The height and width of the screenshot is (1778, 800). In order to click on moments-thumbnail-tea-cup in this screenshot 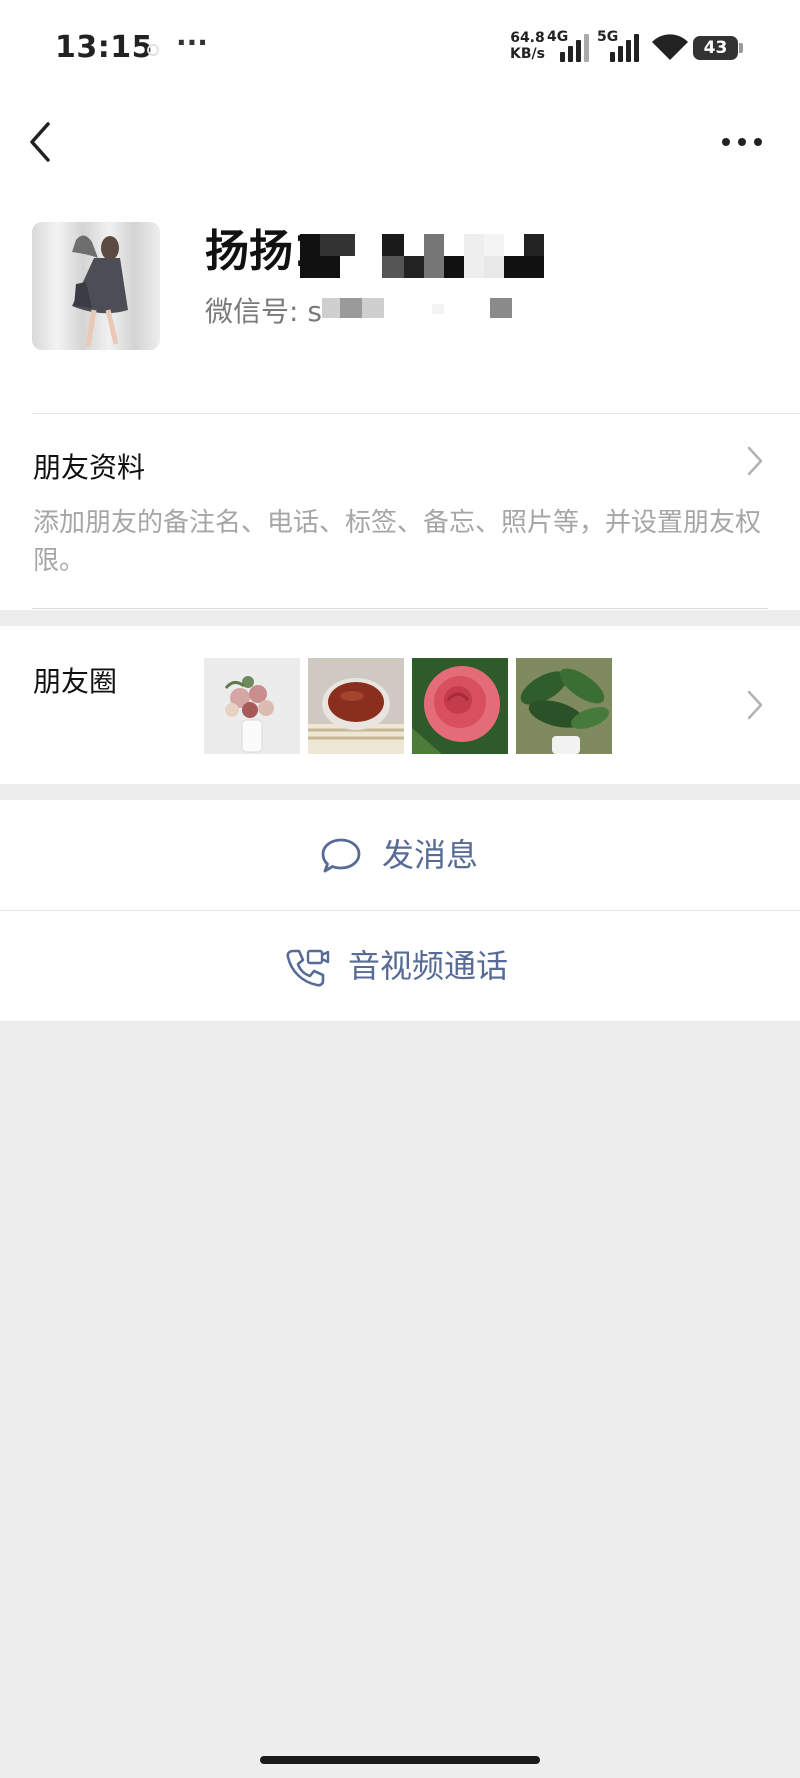, I will do `click(356, 706)`.